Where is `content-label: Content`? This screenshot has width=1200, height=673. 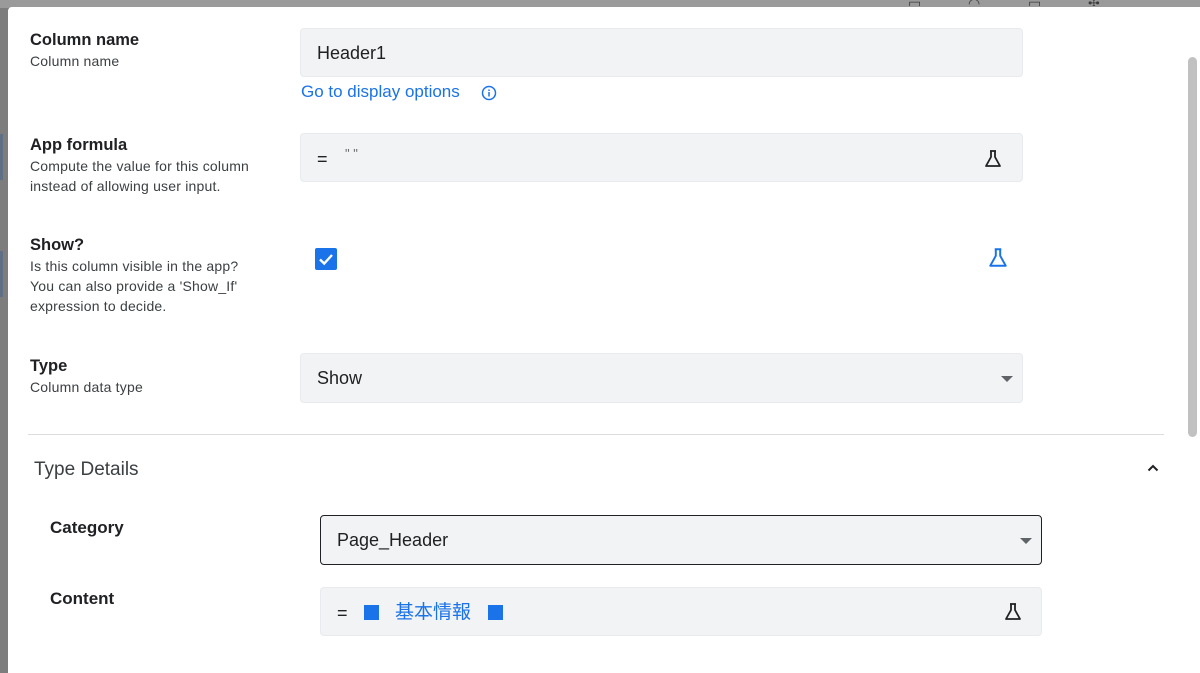 content-label: Content is located at coordinates (82, 598).